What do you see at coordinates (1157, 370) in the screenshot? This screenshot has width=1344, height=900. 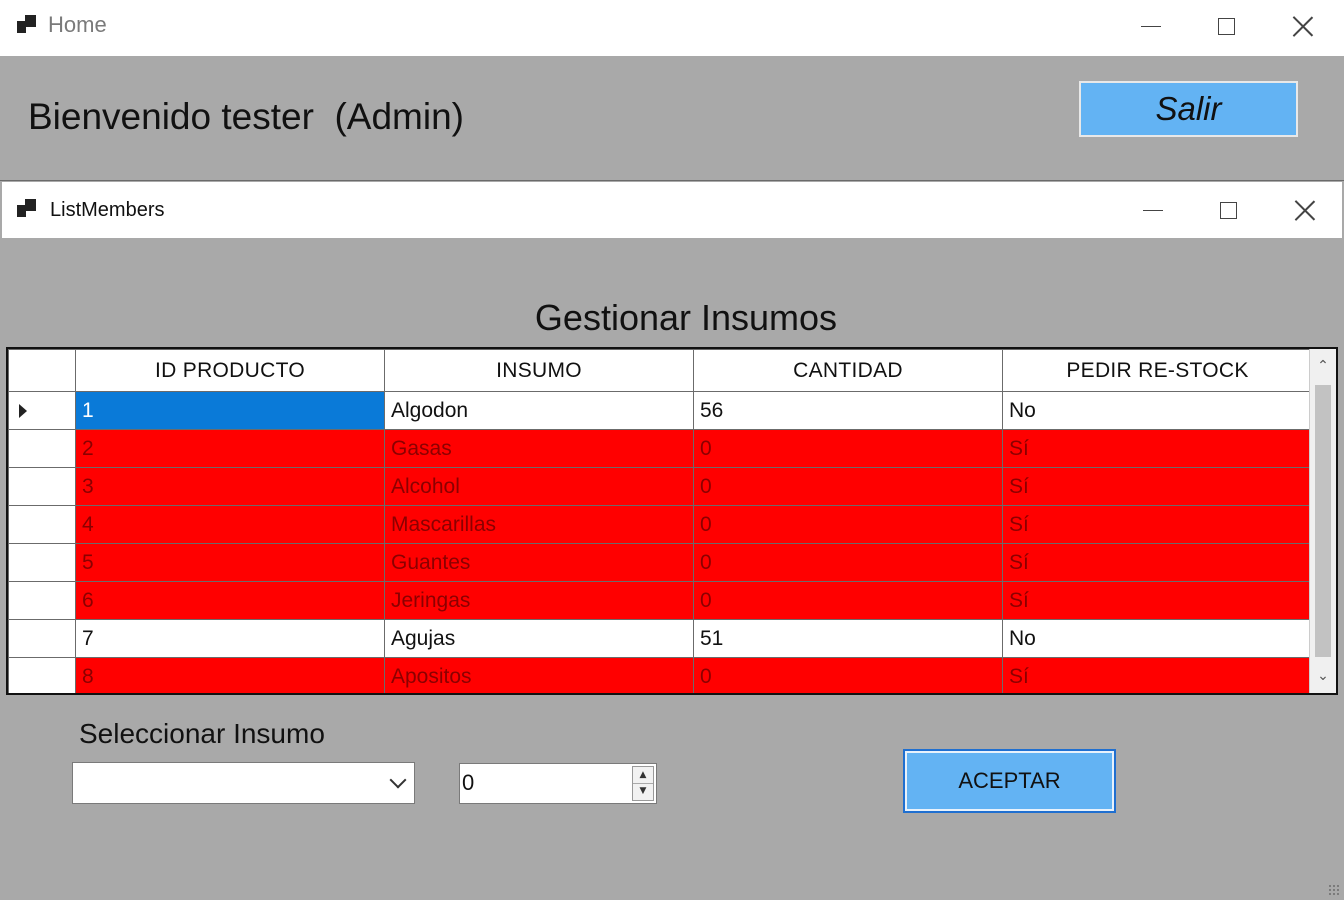 I see `column-header-restock: PEDIR RE-STOCK` at bounding box center [1157, 370].